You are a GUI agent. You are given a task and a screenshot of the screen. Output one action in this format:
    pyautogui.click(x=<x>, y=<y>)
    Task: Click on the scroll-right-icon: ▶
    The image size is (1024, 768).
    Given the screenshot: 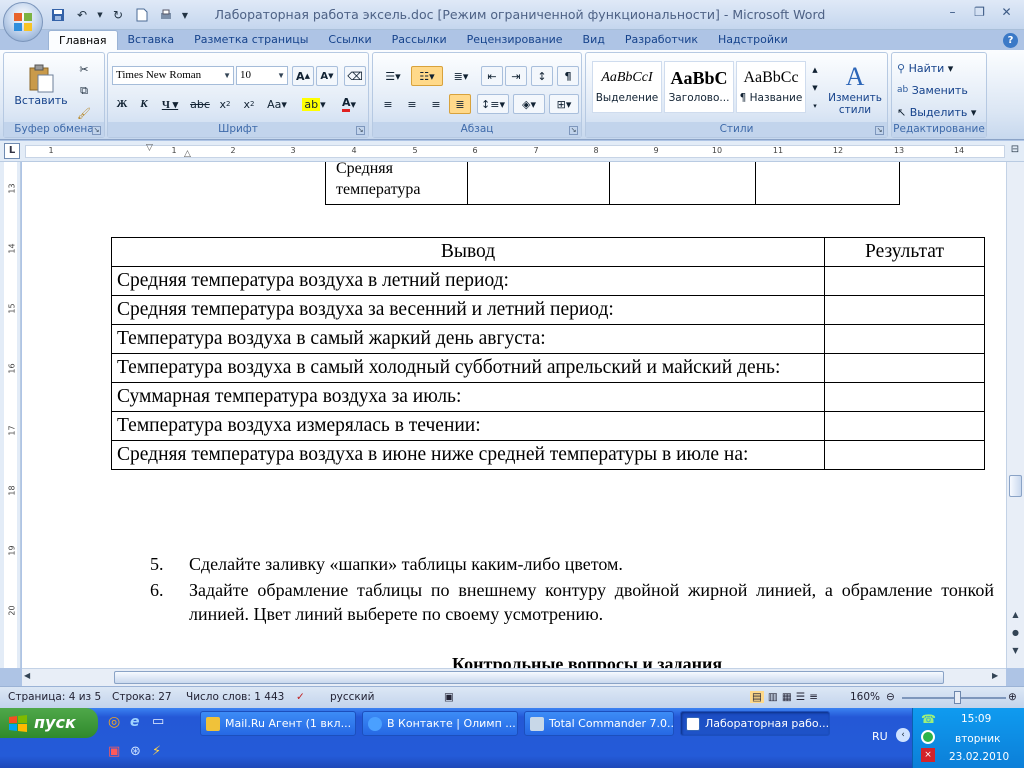 What is the action you would take?
    pyautogui.click(x=995, y=675)
    